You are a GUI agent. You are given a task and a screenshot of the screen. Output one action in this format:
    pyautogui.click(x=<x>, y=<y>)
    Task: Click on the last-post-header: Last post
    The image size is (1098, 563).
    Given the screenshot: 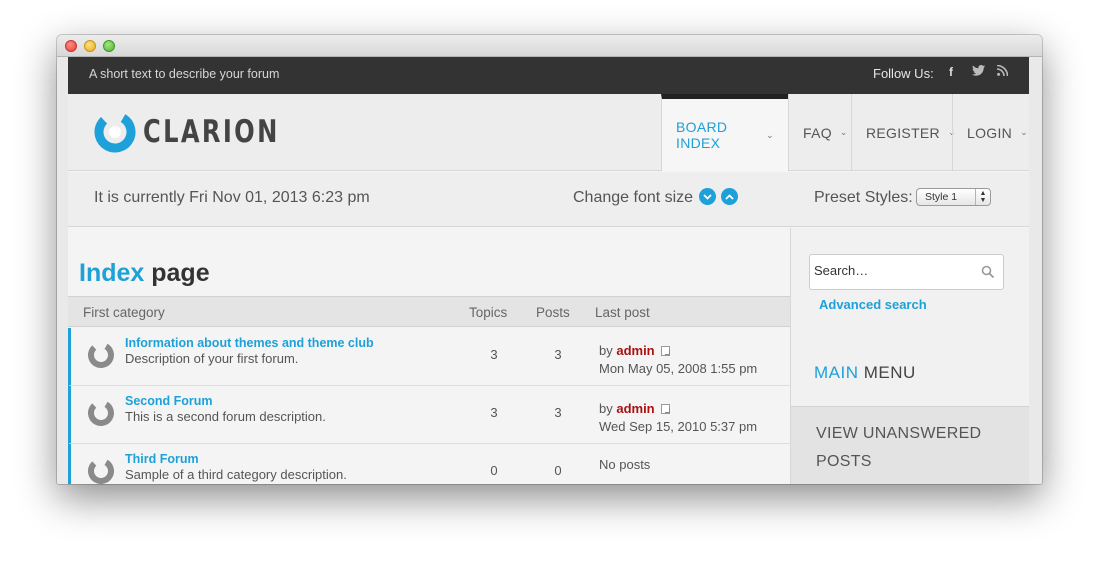 What is the action you would take?
    pyautogui.click(x=622, y=312)
    